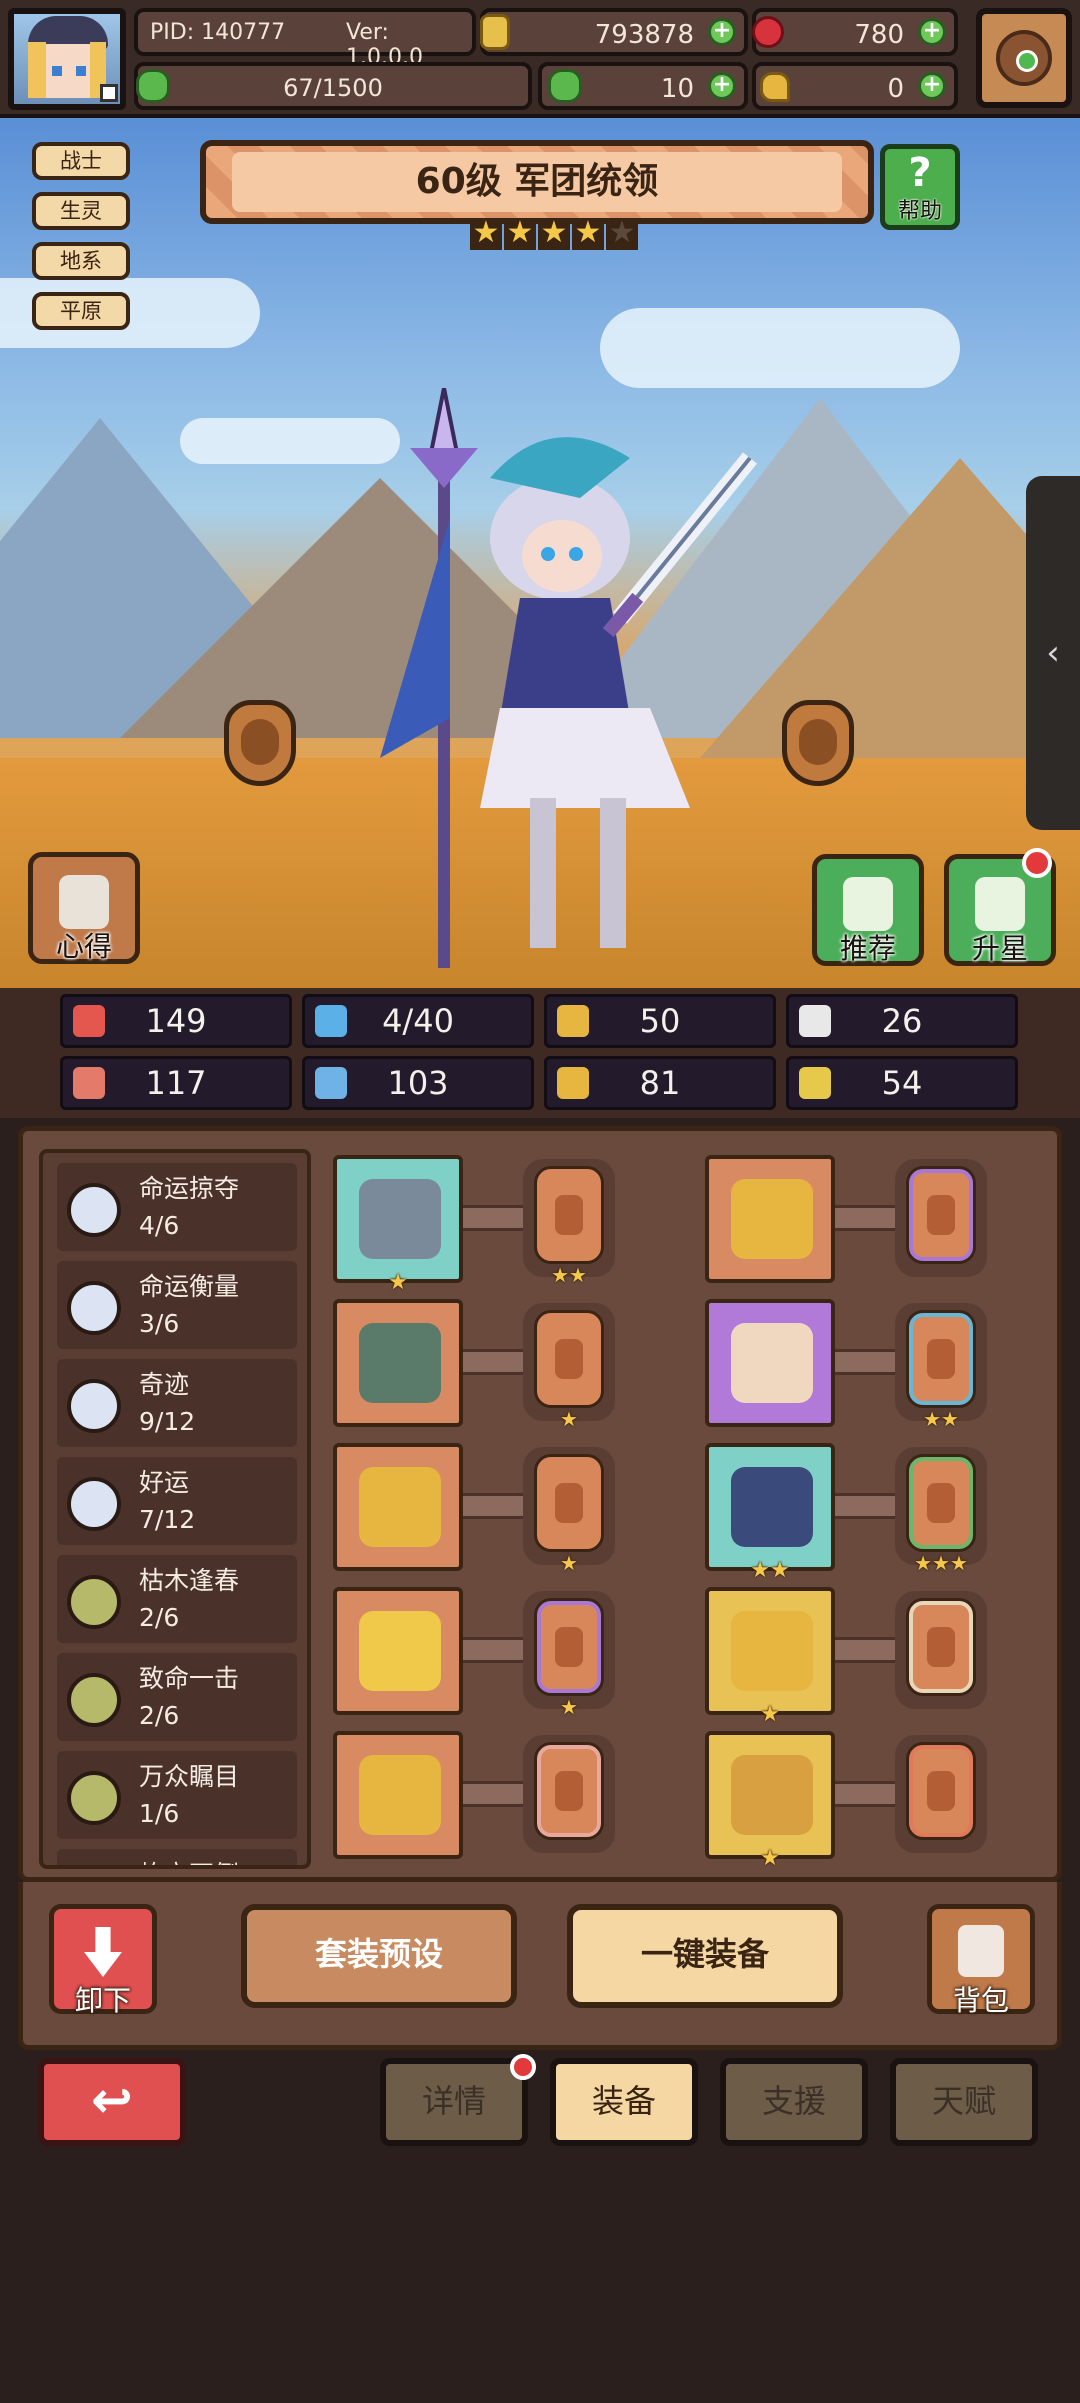 The image size is (1080, 2403). What do you see at coordinates (722, 86) in the screenshot?
I see `add-clover-button: +` at bounding box center [722, 86].